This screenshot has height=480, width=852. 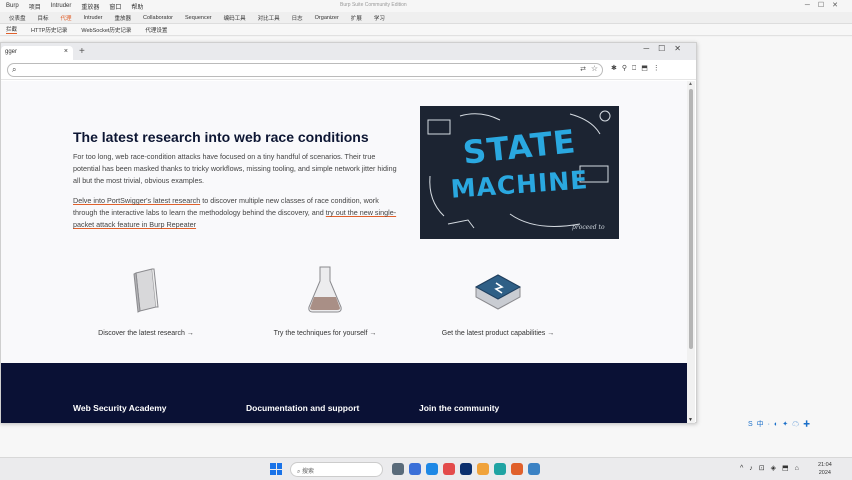 What do you see at coordinates (691, 219) in the screenshot?
I see `scrollbar-thumb` at bounding box center [691, 219].